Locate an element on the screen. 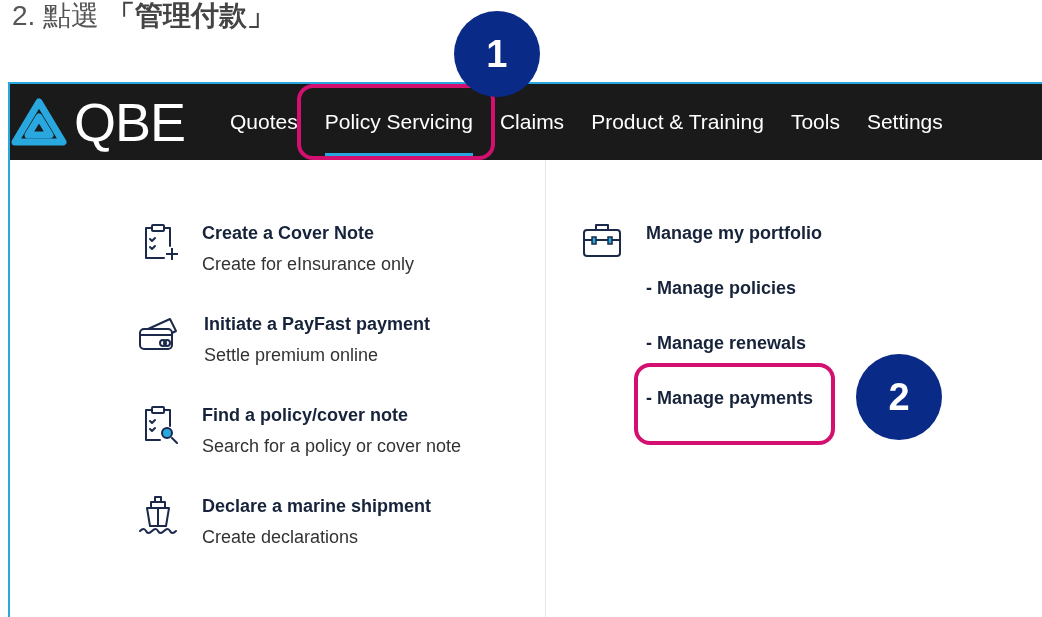 The width and height of the screenshot is (1042, 617). briefcase-icon is located at coordinates (602, 240).